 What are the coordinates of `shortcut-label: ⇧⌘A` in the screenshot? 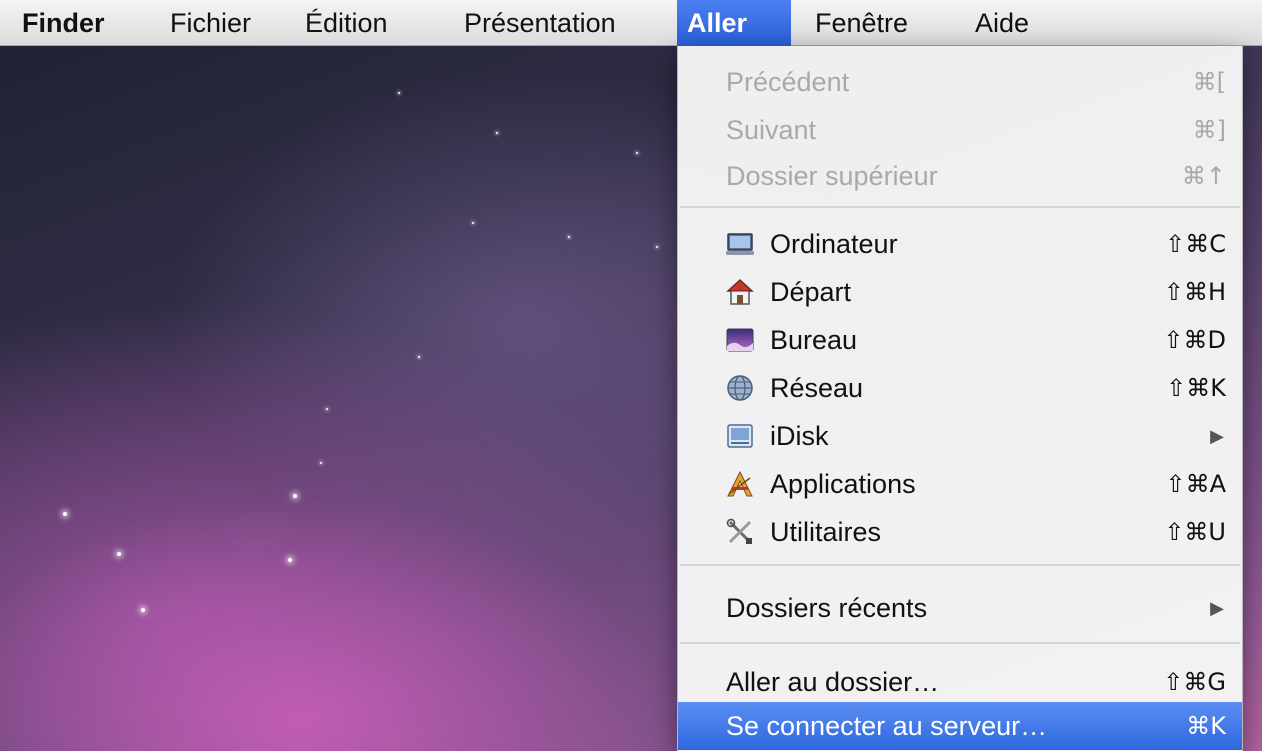 It's located at (1195, 484).